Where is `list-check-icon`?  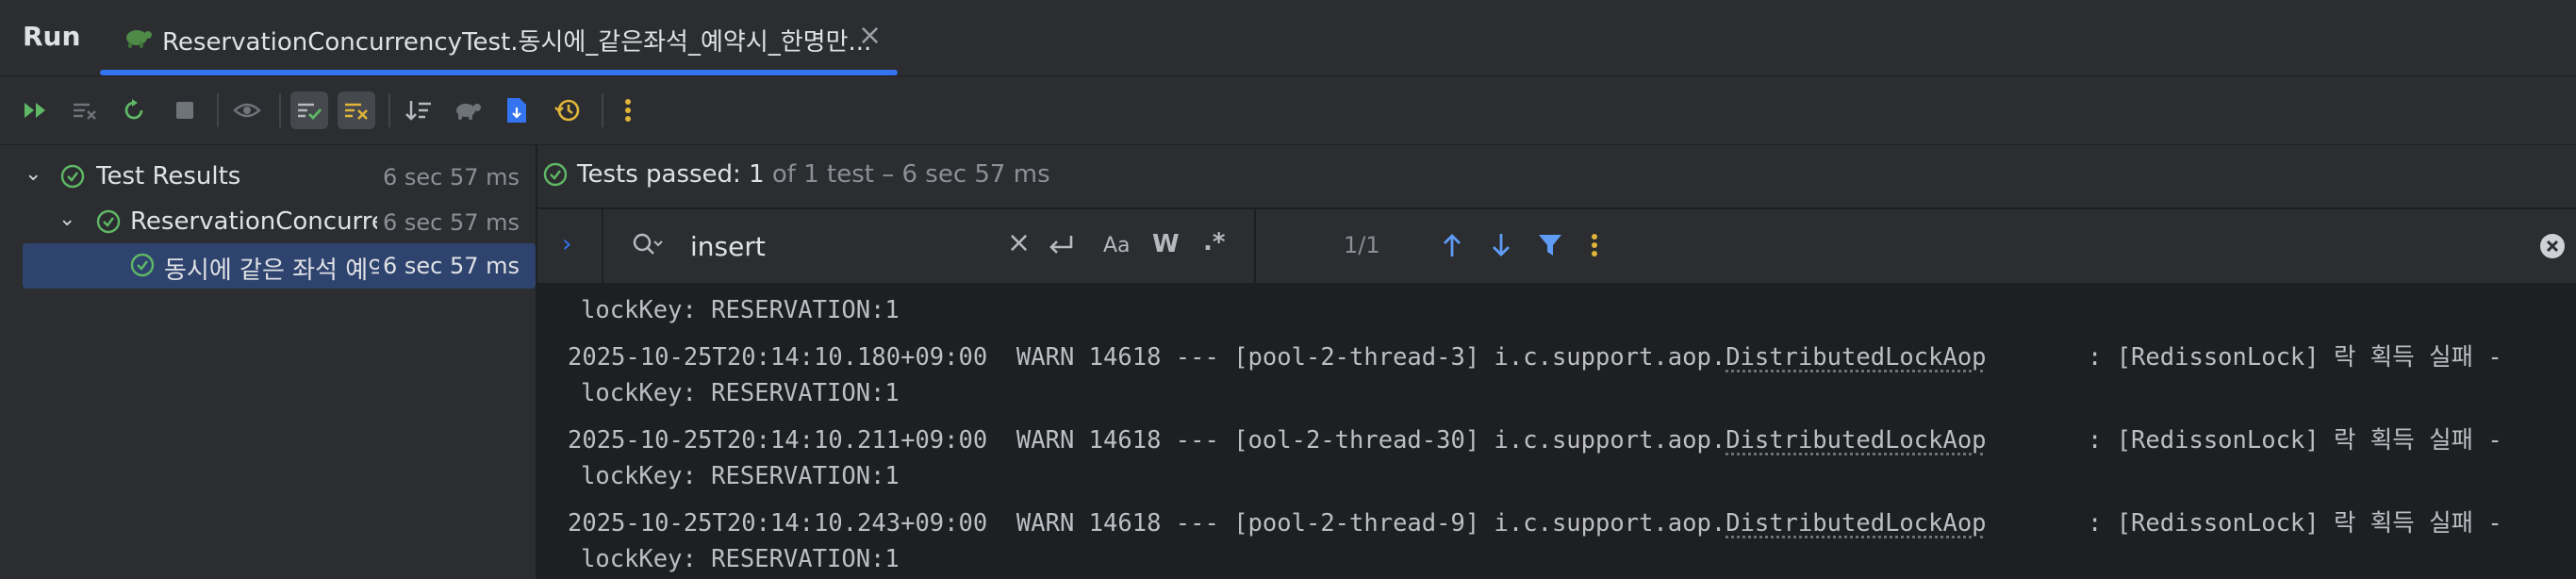 list-check-icon is located at coordinates (310, 112).